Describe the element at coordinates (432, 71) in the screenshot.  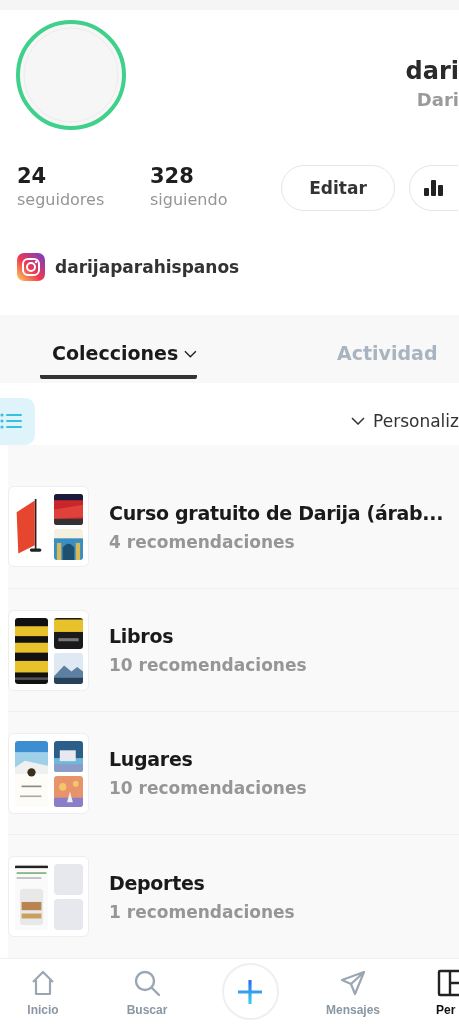
I see `username: dari` at that location.